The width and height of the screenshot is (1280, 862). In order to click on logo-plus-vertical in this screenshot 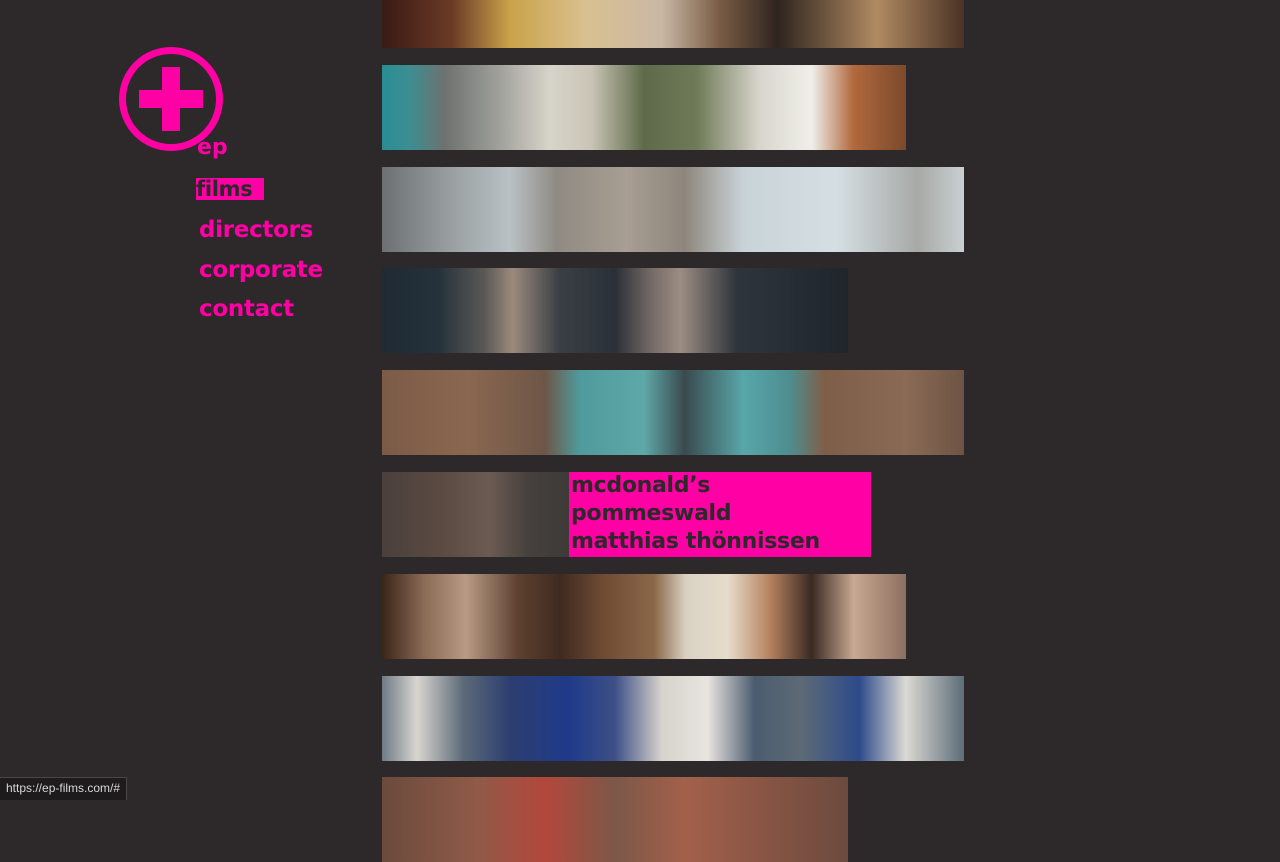, I will do `click(171, 99)`.